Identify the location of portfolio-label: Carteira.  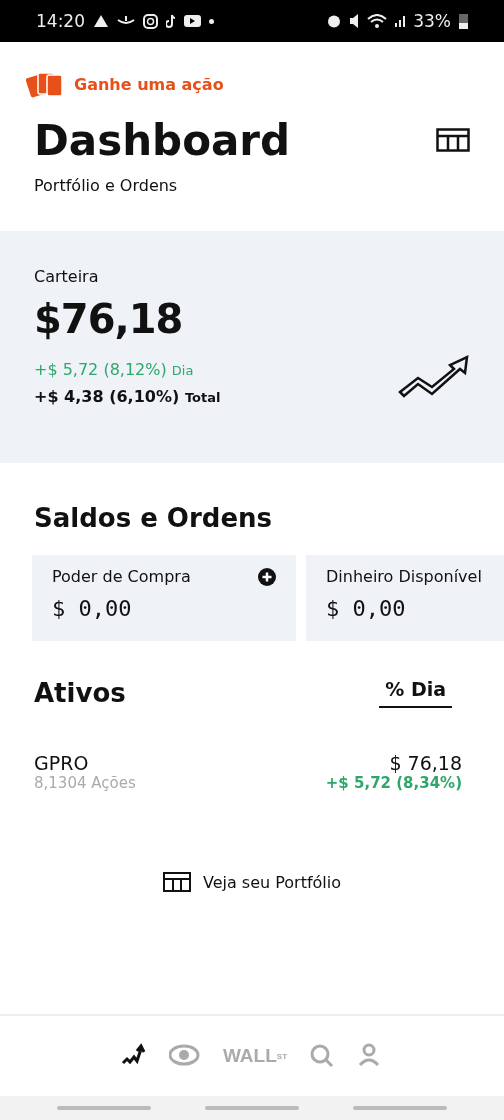
(67, 277).